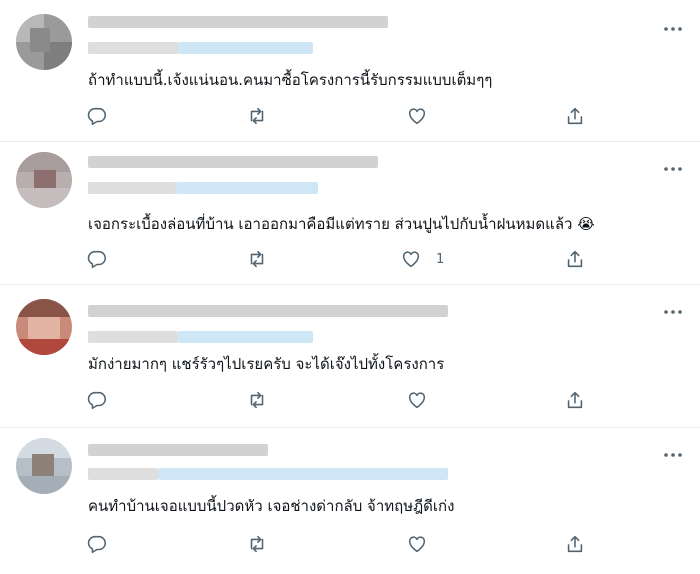  I want to click on tweet-actions: 1, so click(336, 259).